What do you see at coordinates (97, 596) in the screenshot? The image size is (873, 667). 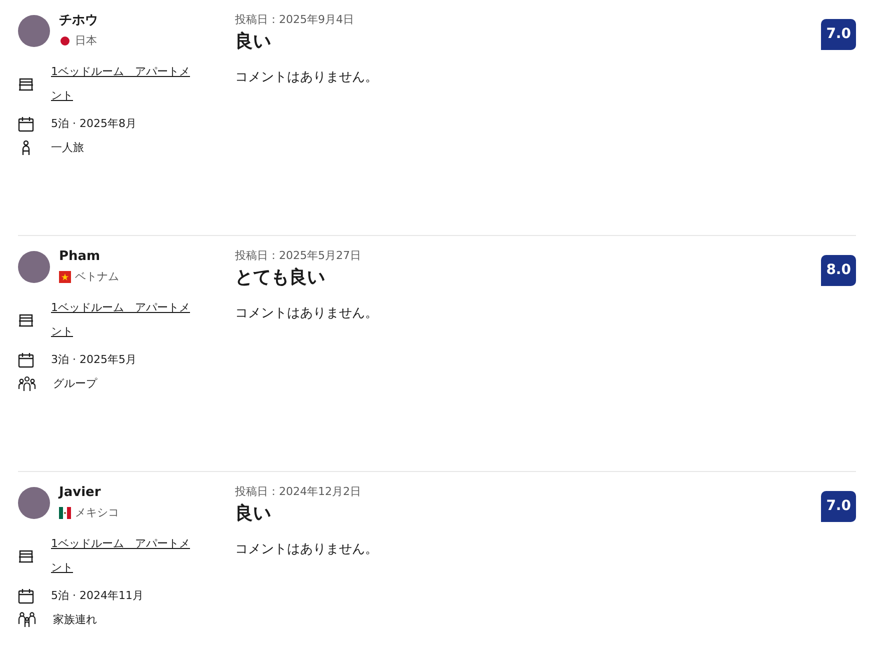 I see `stay-text: 5泊 · 2024年11月` at bounding box center [97, 596].